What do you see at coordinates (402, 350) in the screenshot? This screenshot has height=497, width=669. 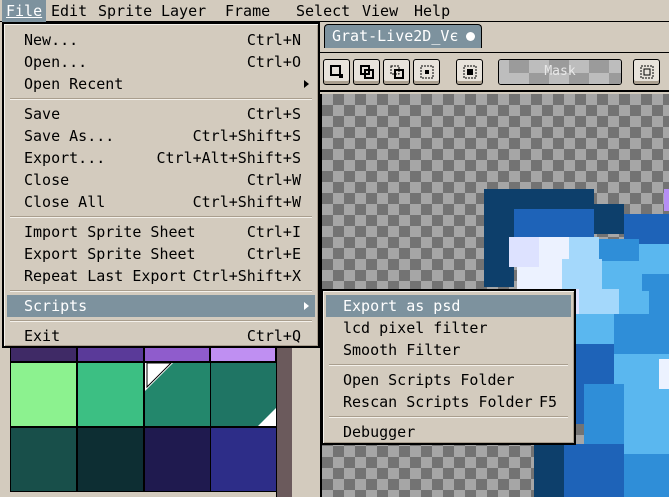 I see `menu-item-smooth-filter-label: Smooth Filter` at bounding box center [402, 350].